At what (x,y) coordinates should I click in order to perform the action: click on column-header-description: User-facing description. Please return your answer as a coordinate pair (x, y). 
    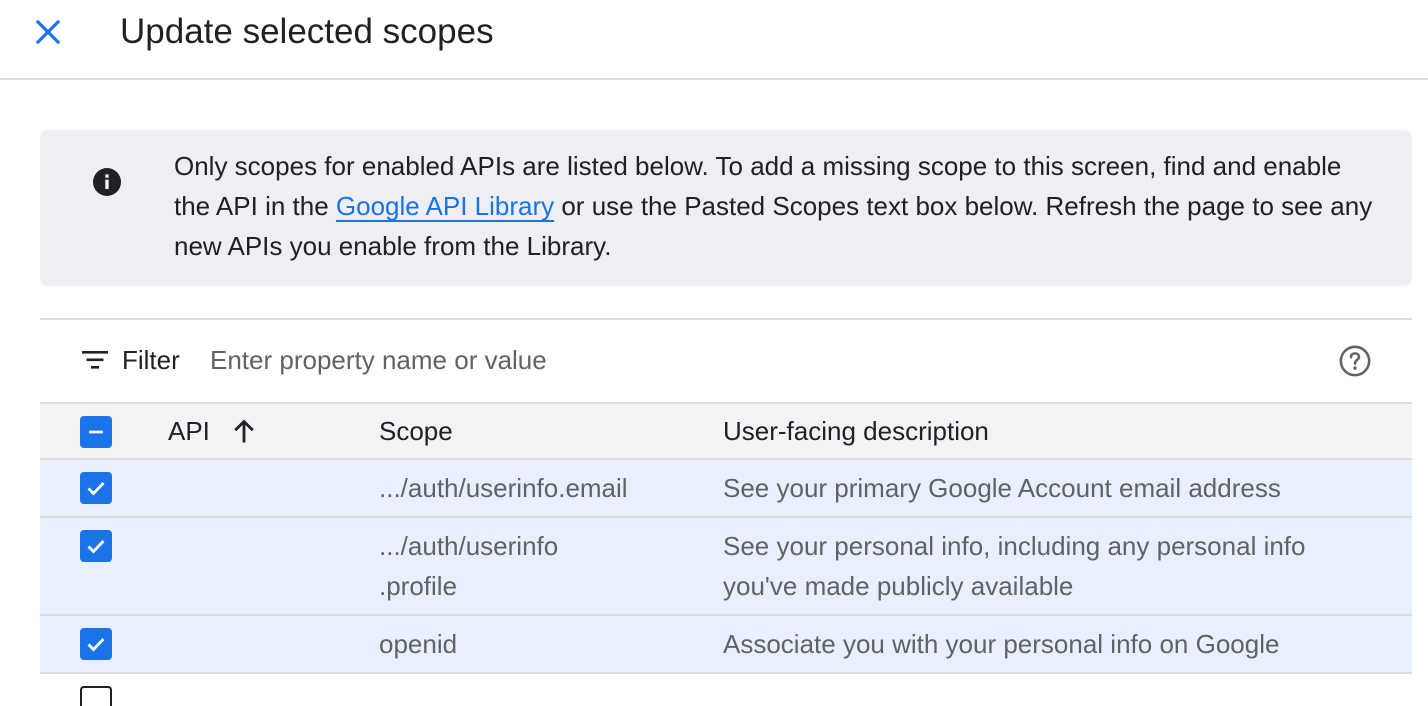
    Looking at the image, I should click on (856, 431).